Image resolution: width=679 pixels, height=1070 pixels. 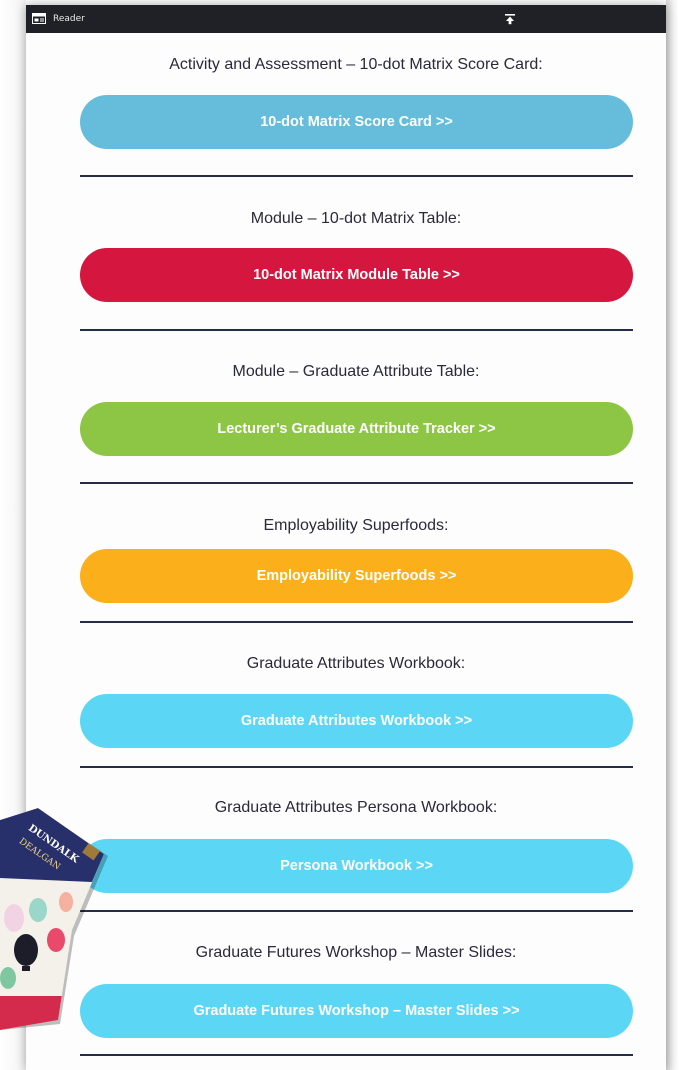 What do you see at coordinates (69, 19) in the screenshot?
I see `window-title: Reader` at bounding box center [69, 19].